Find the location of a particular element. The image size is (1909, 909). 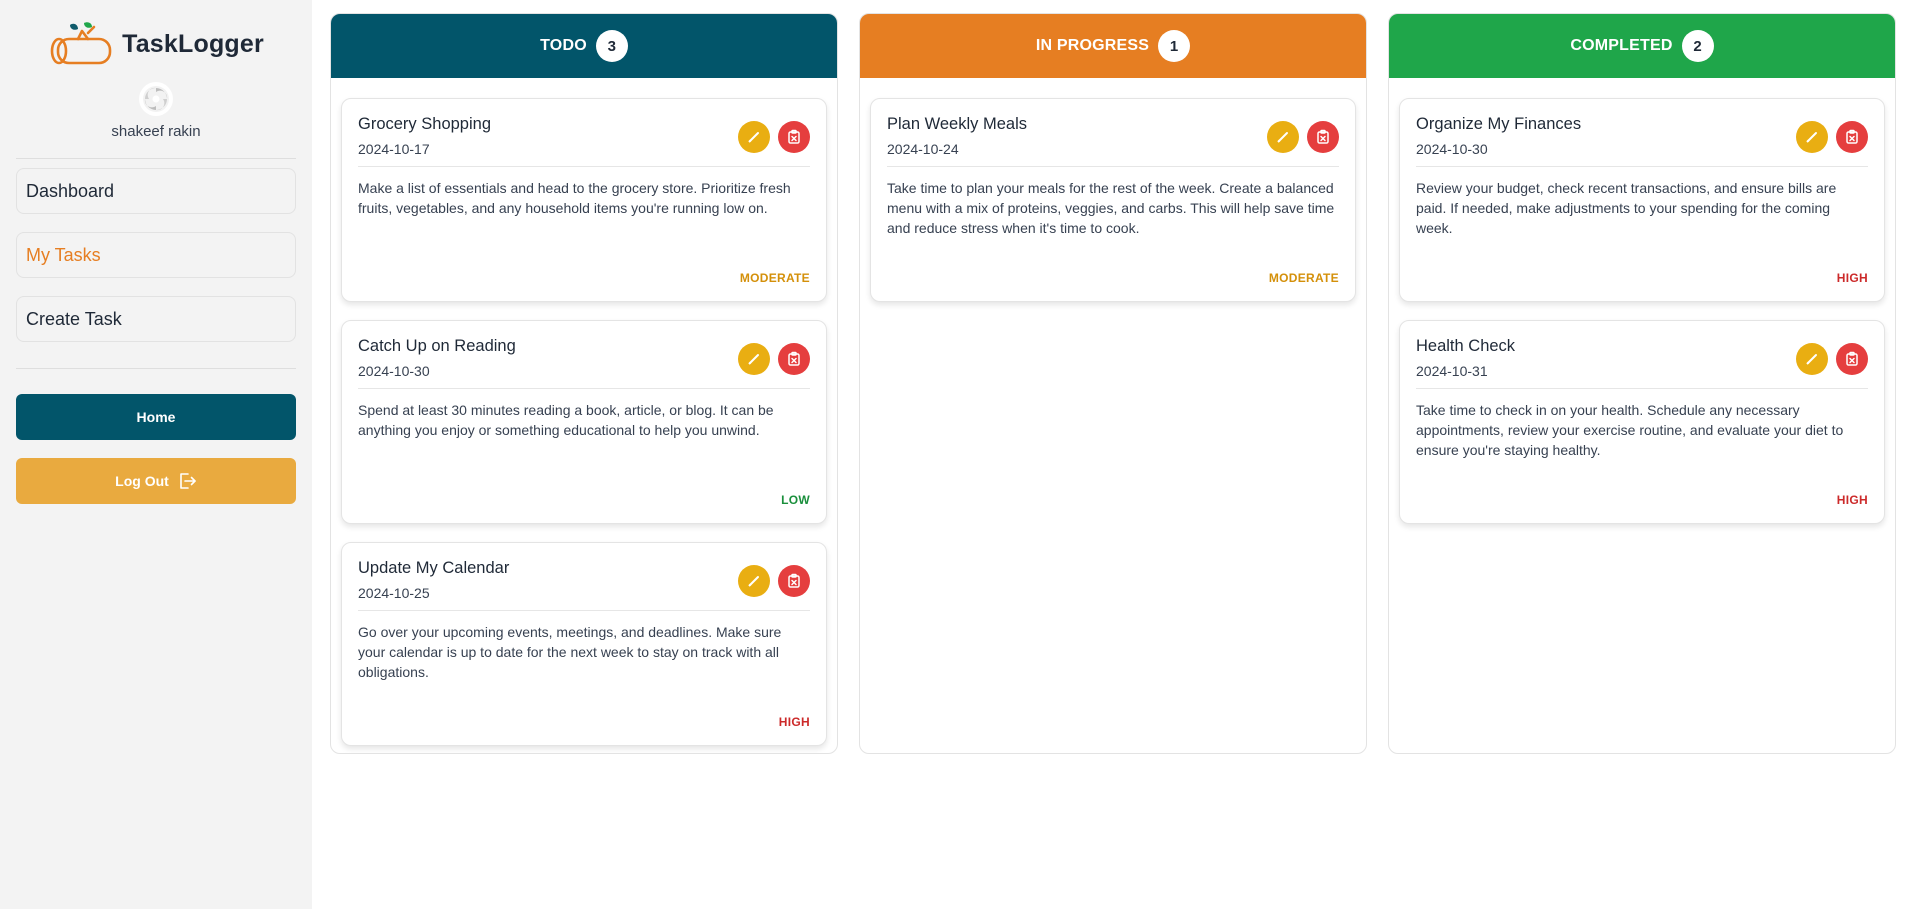

column-header: TODO 3 is located at coordinates (584, 46).